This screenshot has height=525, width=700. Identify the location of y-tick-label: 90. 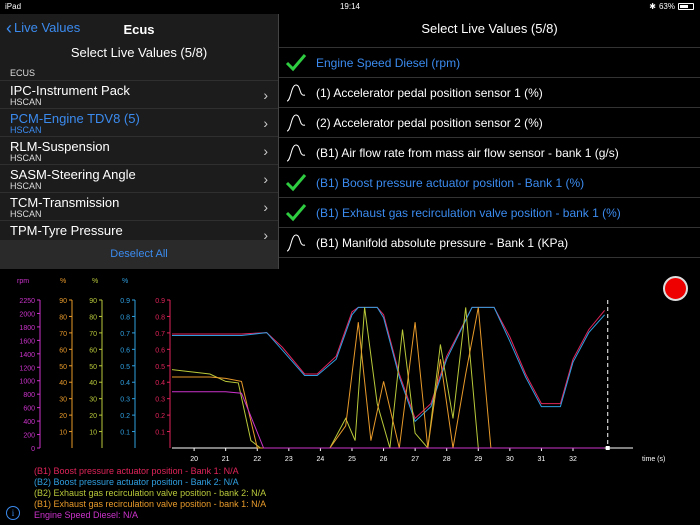
(93, 301).